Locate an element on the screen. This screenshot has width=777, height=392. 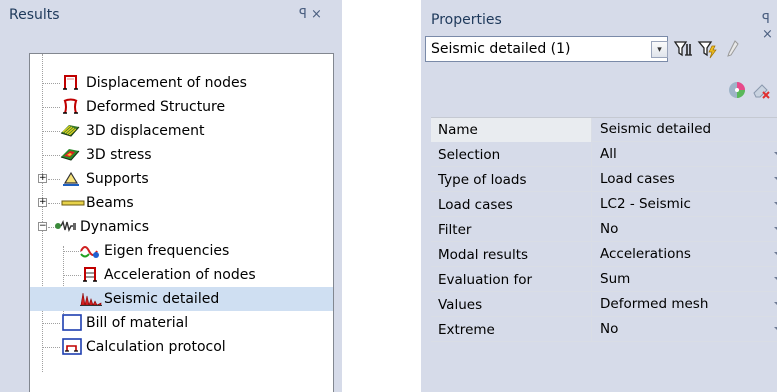
property-row-values: Values Deformed mesh is located at coordinates (604, 305).